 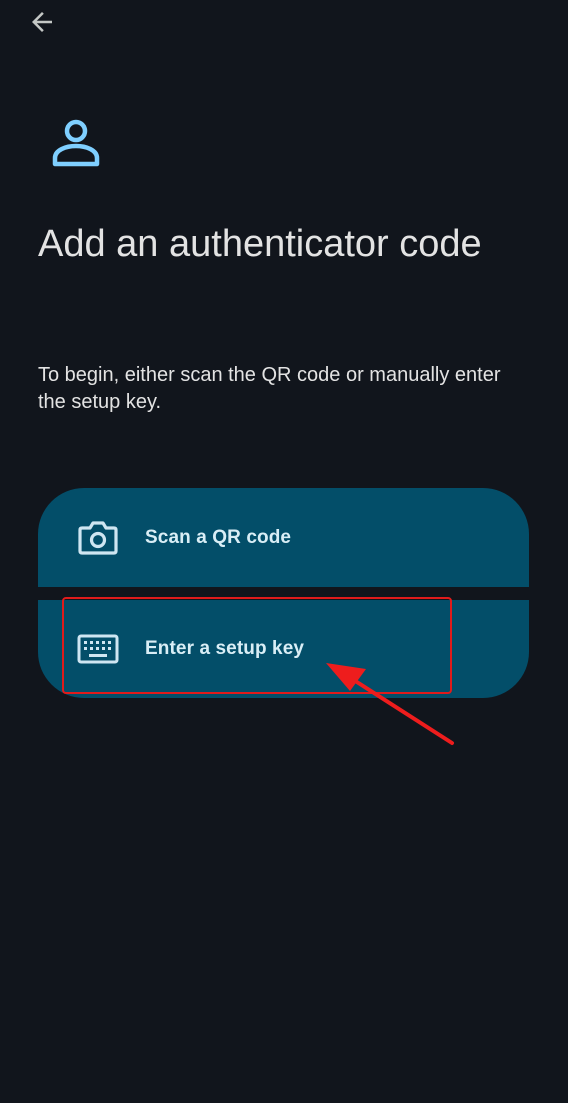 What do you see at coordinates (218, 537) in the screenshot?
I see `scan-qr-code-label: Scan a QR code` at bounding box center [218, 537].